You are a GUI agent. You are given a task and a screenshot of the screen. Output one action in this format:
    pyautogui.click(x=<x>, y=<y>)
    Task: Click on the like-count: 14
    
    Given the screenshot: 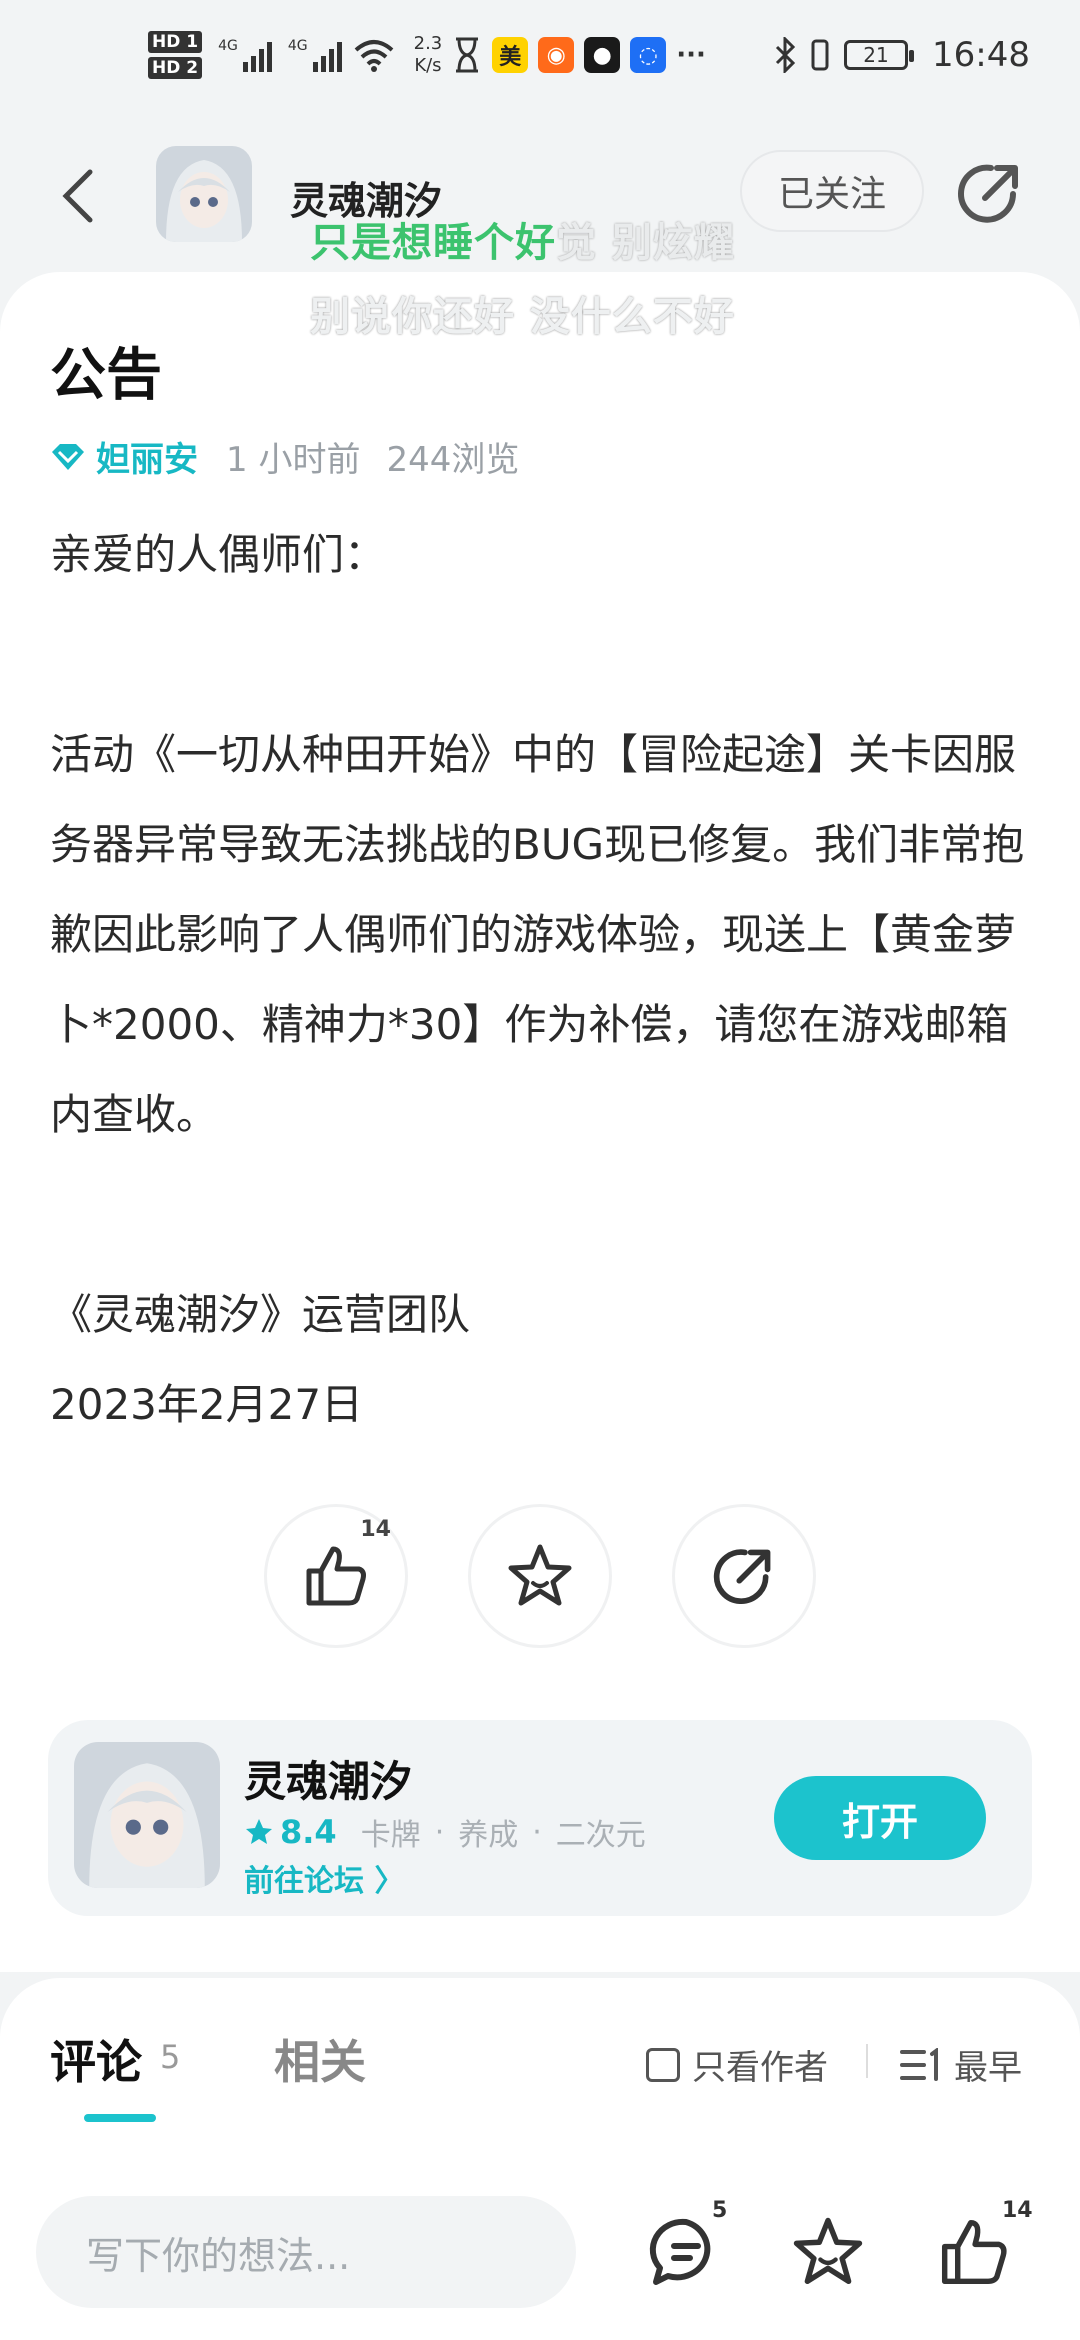 What is the action you would take?
    pyautogui.click(x=375, y=1529)
    